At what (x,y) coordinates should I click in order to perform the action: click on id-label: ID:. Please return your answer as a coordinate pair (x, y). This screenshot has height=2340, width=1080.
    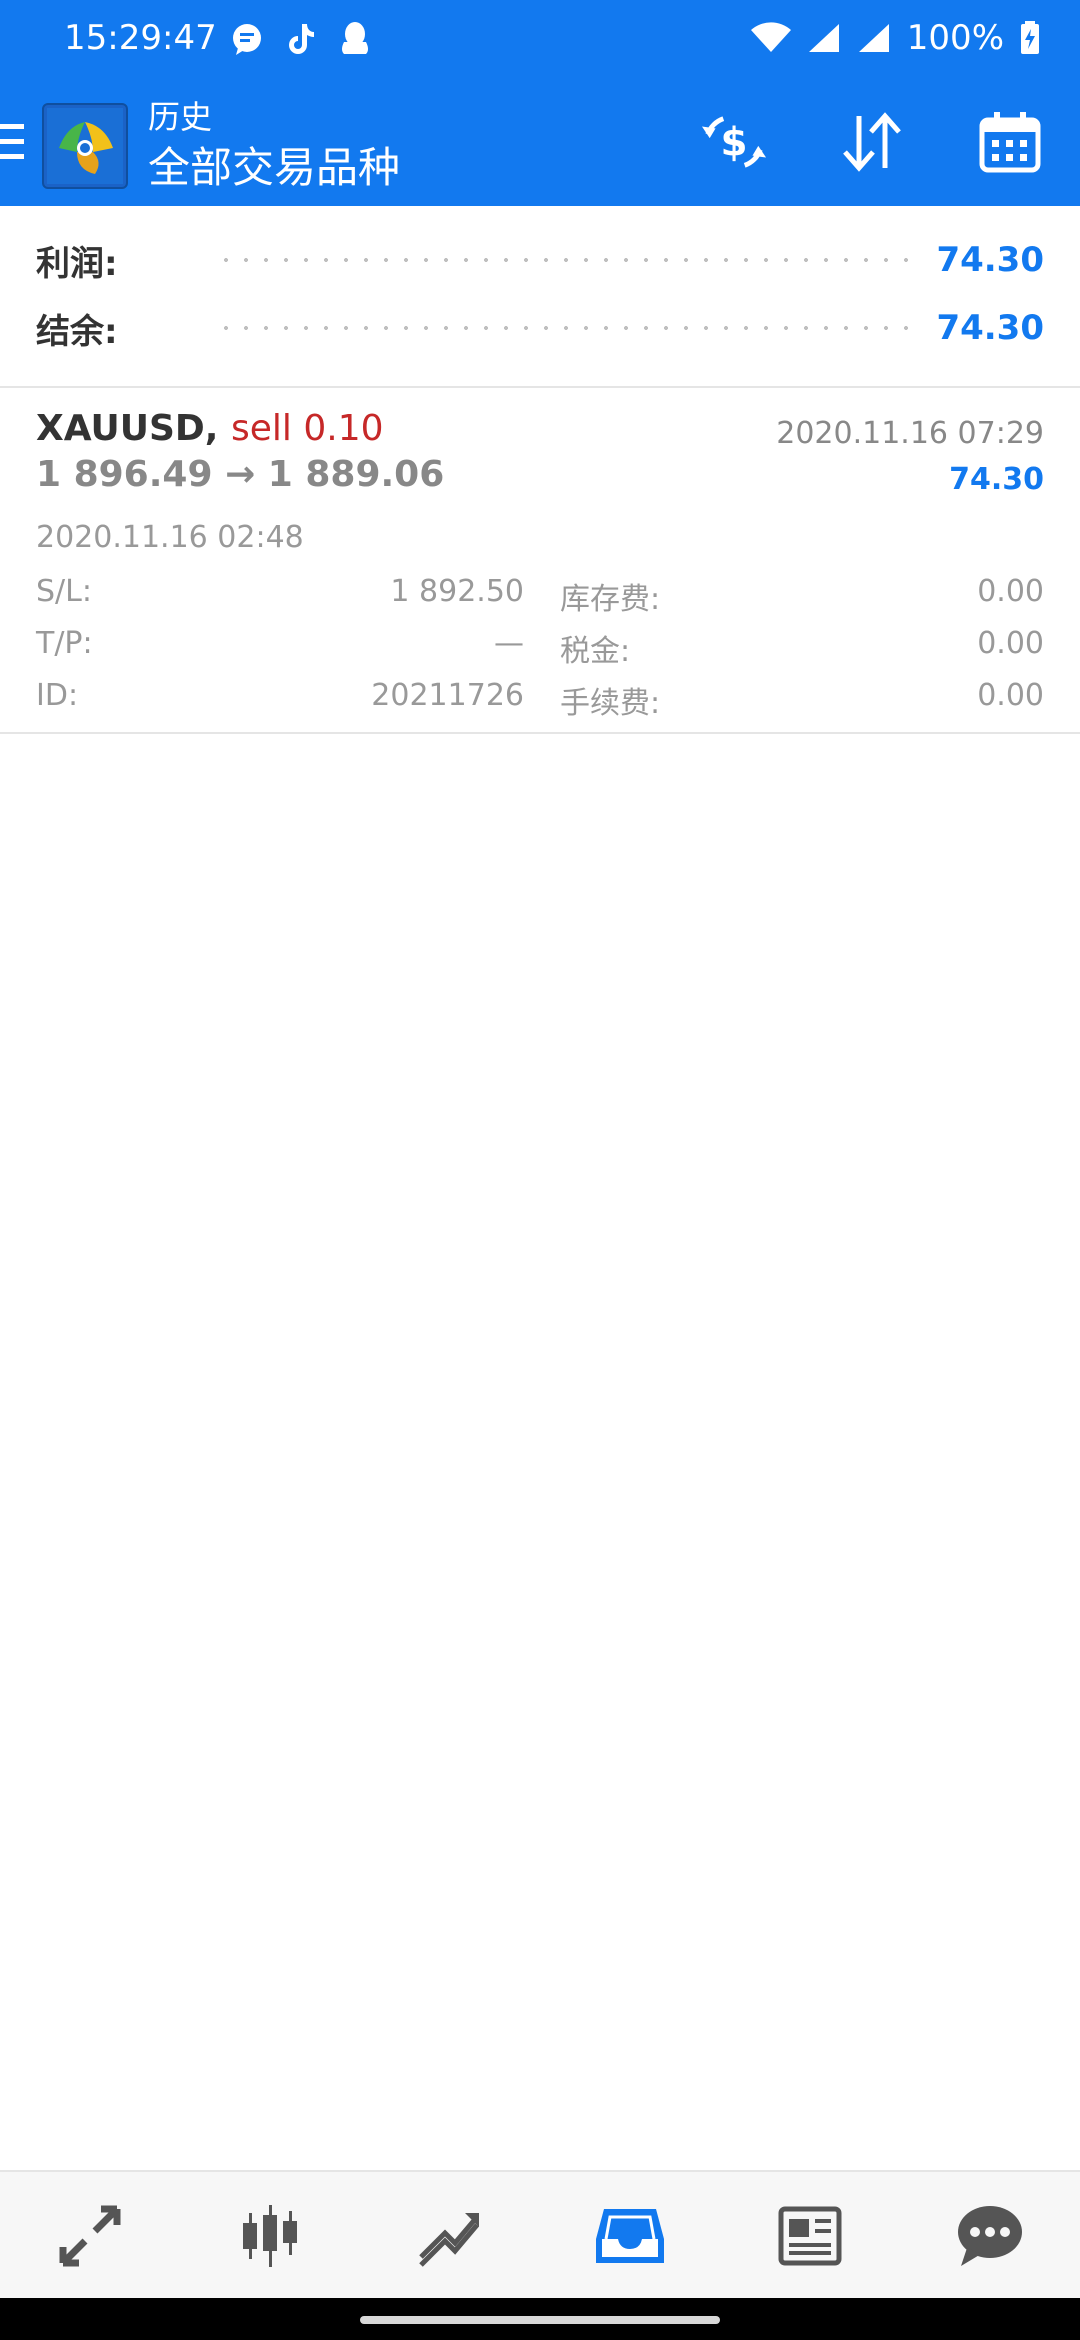
    Looking at the image, I should click on (57, 695).